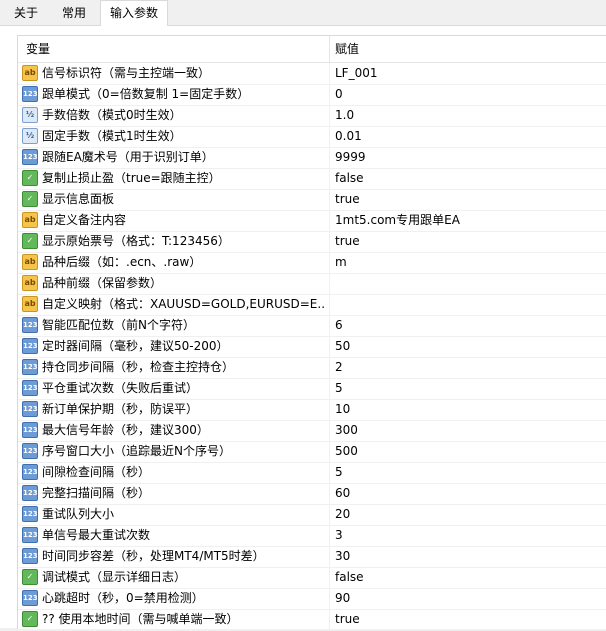 This screenshot has width=606, height=631. I want to click on parameter-value: 90, so click(342, 598).